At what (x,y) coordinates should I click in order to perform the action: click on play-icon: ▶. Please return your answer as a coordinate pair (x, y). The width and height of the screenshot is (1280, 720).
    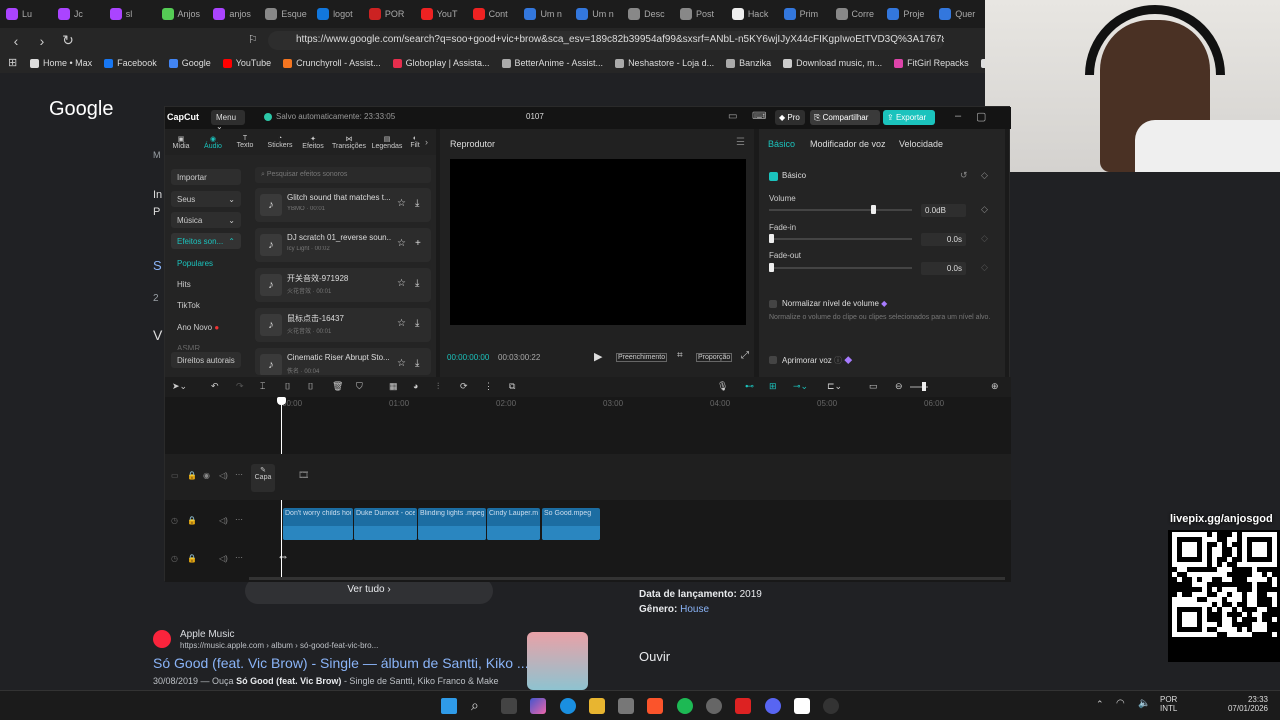
    Looking at the image, I should click on (598, 356).